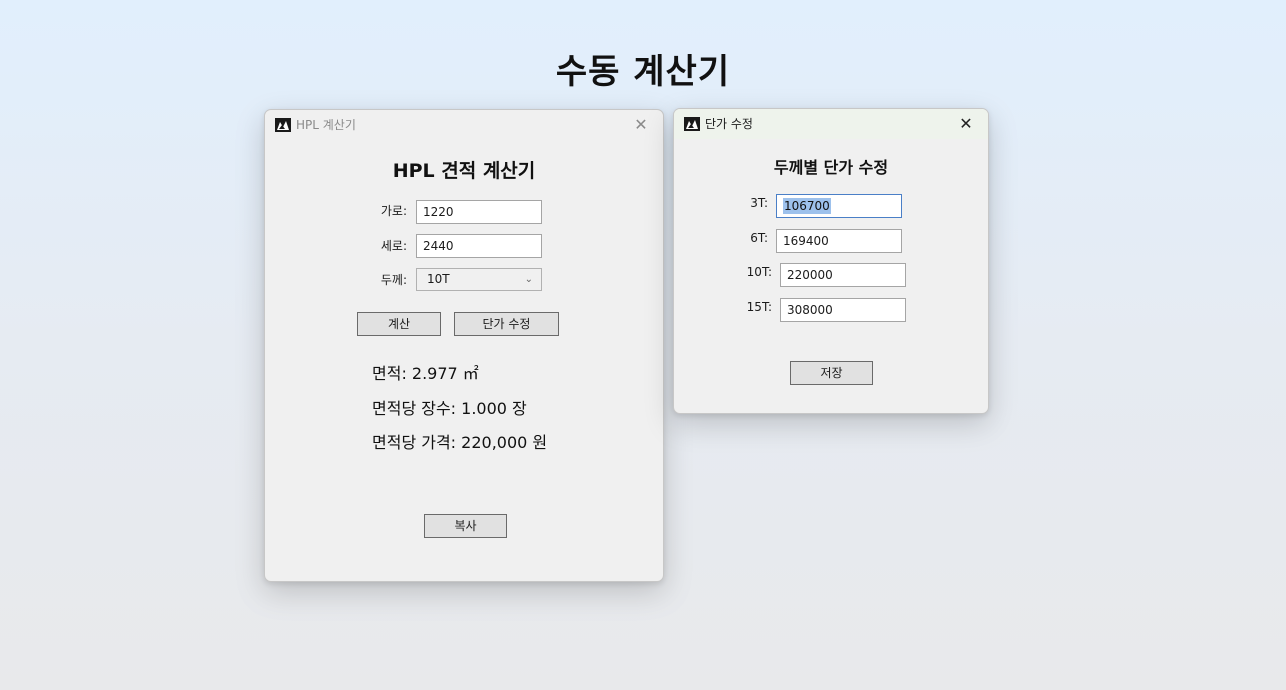  I want to click on copy-button: 복사, so click(465, 526).